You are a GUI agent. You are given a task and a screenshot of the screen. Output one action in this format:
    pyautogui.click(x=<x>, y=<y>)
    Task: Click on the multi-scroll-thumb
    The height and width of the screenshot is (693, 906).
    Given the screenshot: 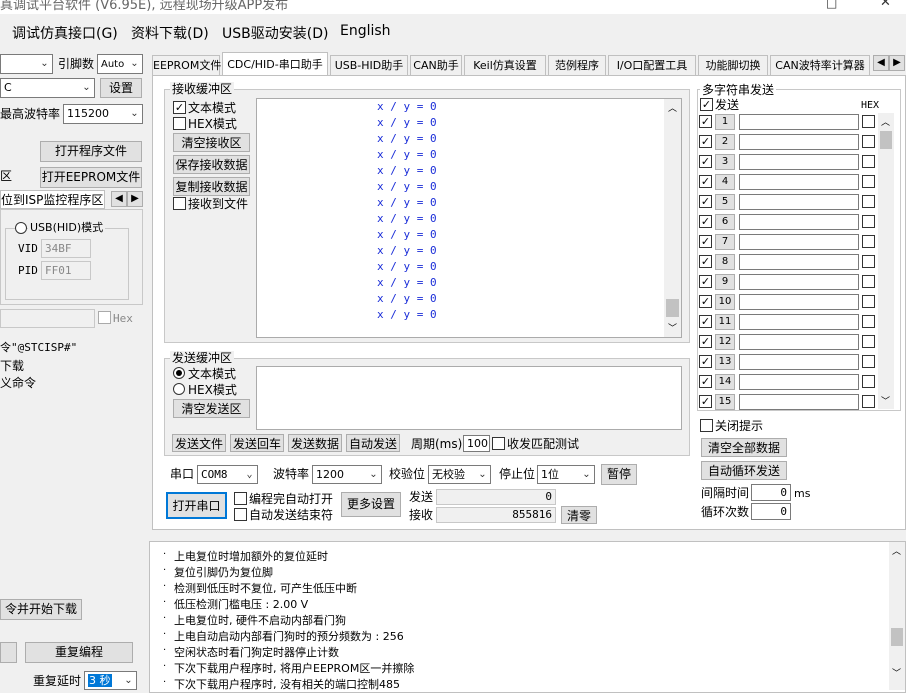 What is the action you would take?
    pyautogui.click(x=886, y=140)
    